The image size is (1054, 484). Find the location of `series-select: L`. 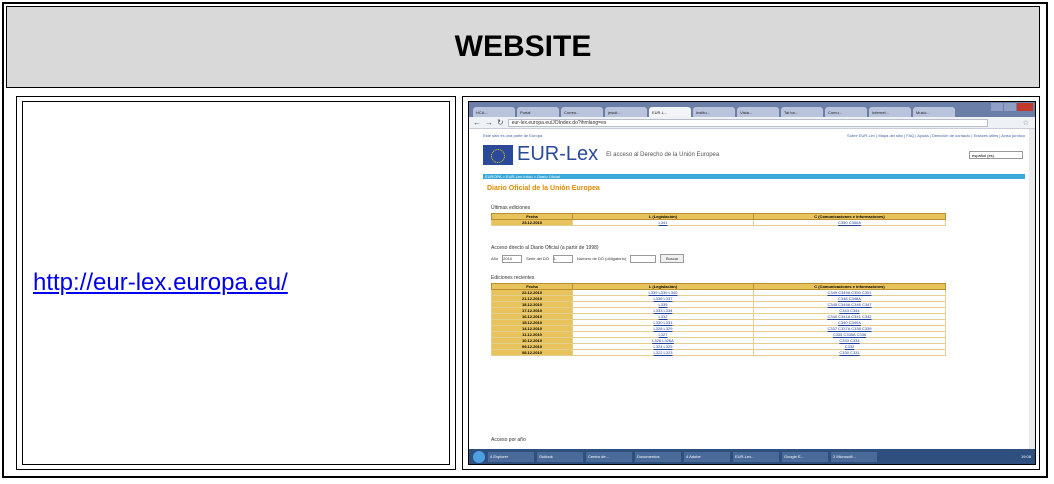

series-select: L is located at coordinates (563, 258).